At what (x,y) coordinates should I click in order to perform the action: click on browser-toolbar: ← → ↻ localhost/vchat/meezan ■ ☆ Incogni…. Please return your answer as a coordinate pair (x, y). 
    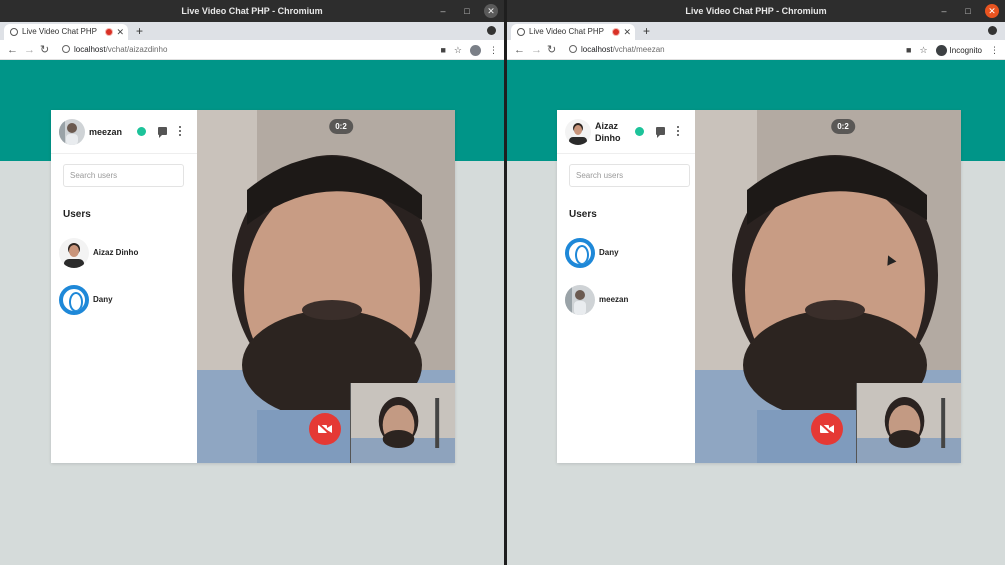
    Looking at the image, I should click on (756, 50).